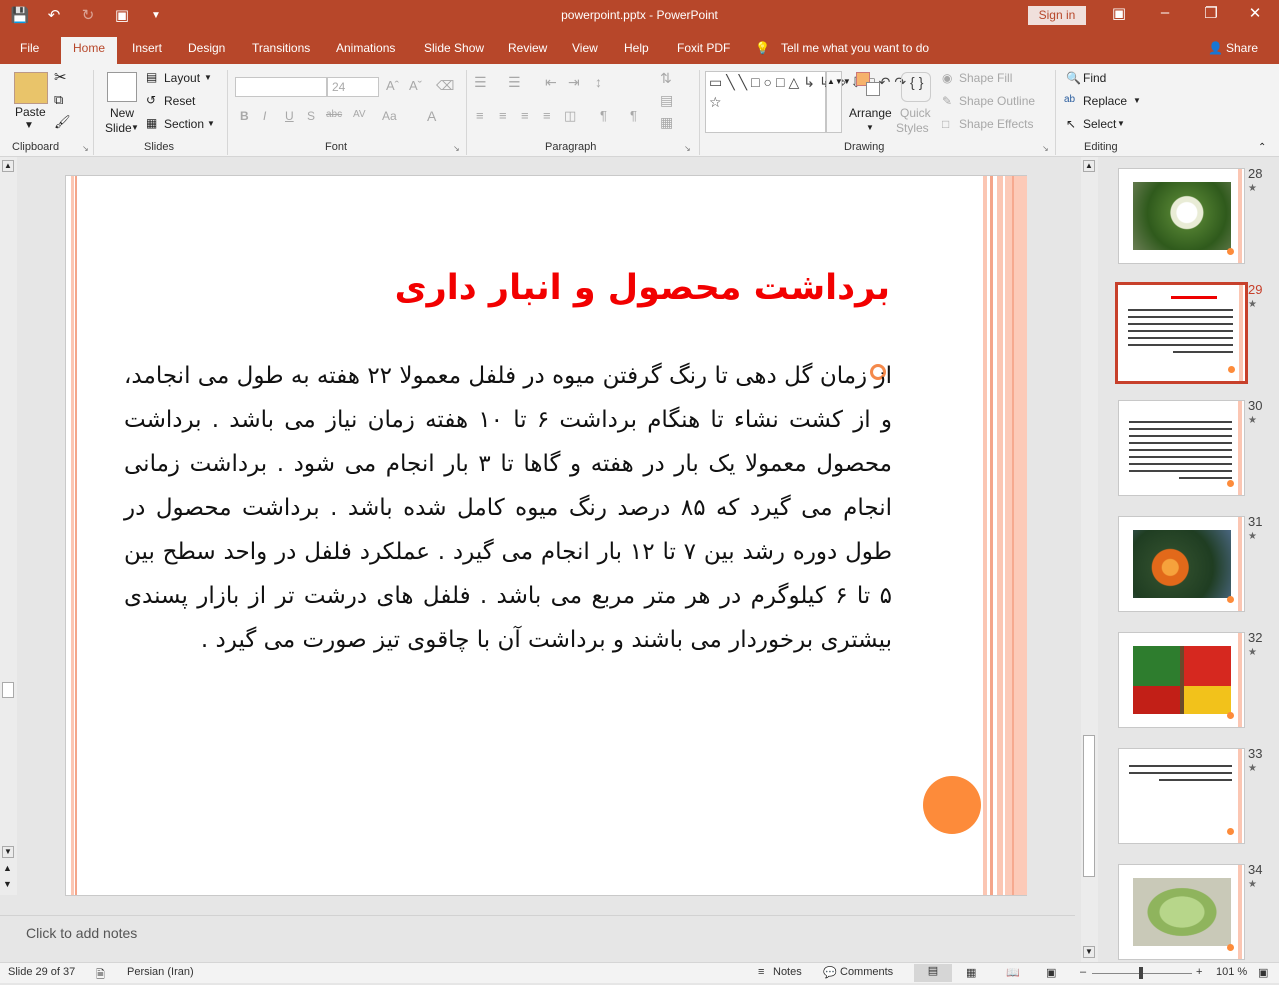  What do you see at coordinates (1089, 559) in the screenshot?
I see `thumbnail-scrollbar: ▲ ▼` at bounding box center [1089, 559].